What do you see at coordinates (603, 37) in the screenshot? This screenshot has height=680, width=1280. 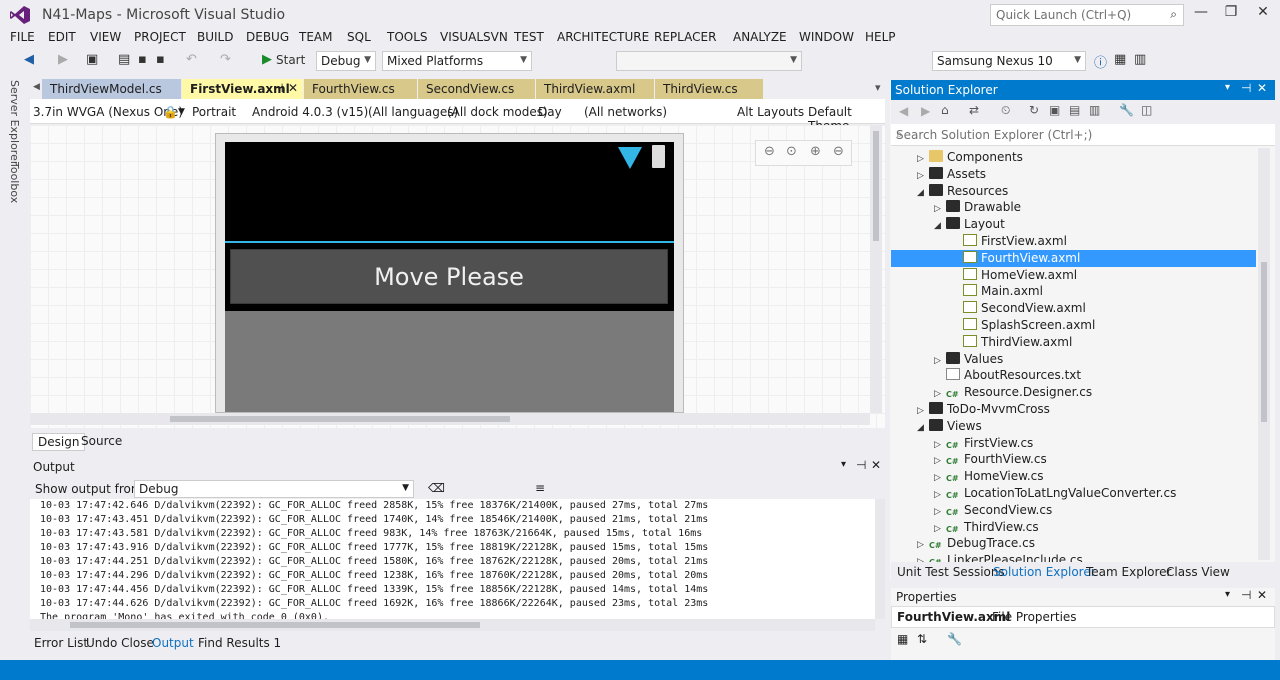 I see `menu-architecture: ARCHITECTURE` at bounding box center [603, 37].